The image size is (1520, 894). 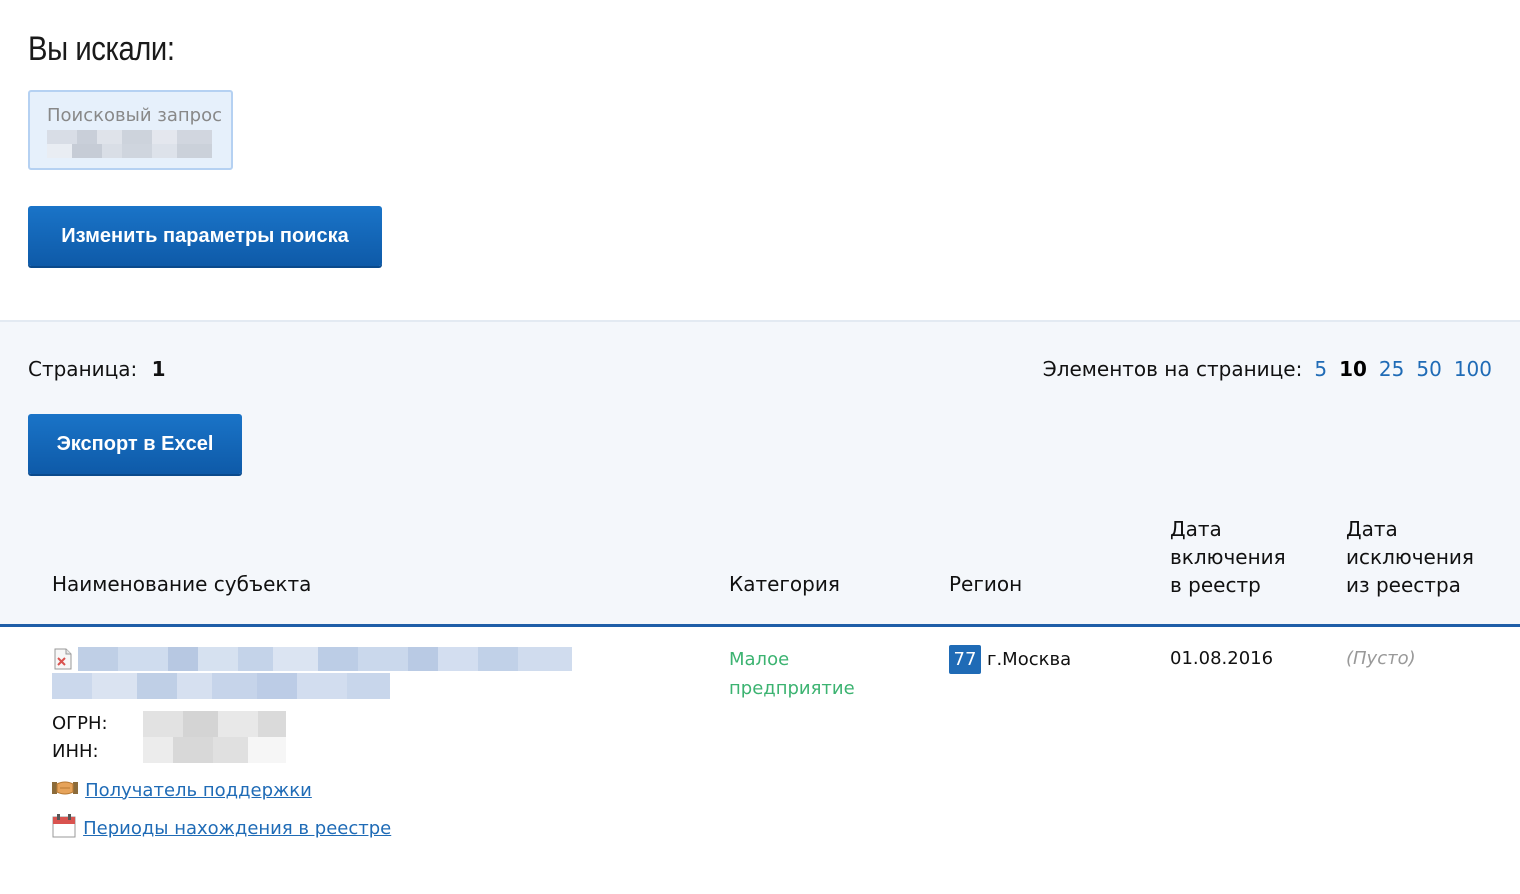 I want to click on page-label: Страница:, so click(x=83, y=369).